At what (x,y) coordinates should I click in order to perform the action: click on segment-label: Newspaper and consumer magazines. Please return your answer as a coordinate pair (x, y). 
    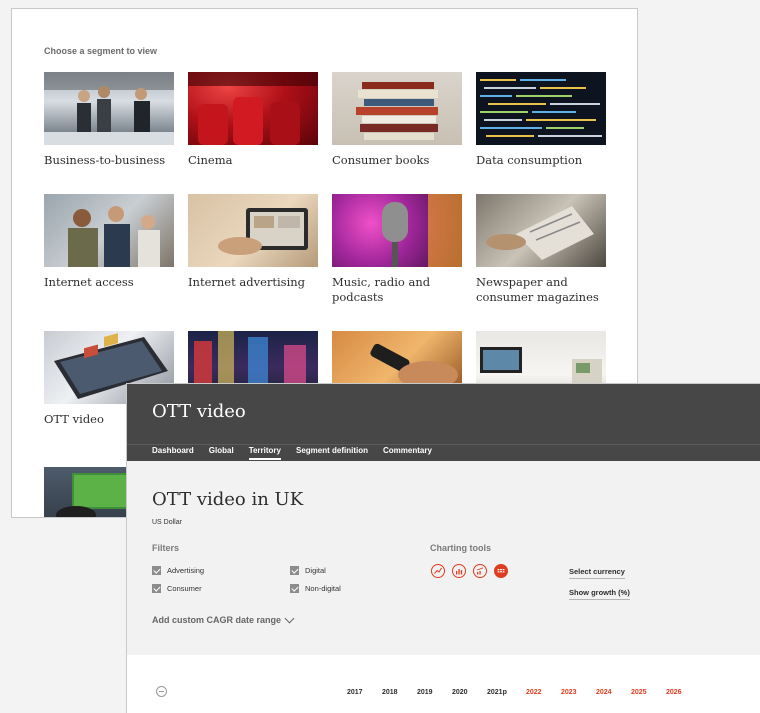
    Looking at the image, I should click on (537, 289).